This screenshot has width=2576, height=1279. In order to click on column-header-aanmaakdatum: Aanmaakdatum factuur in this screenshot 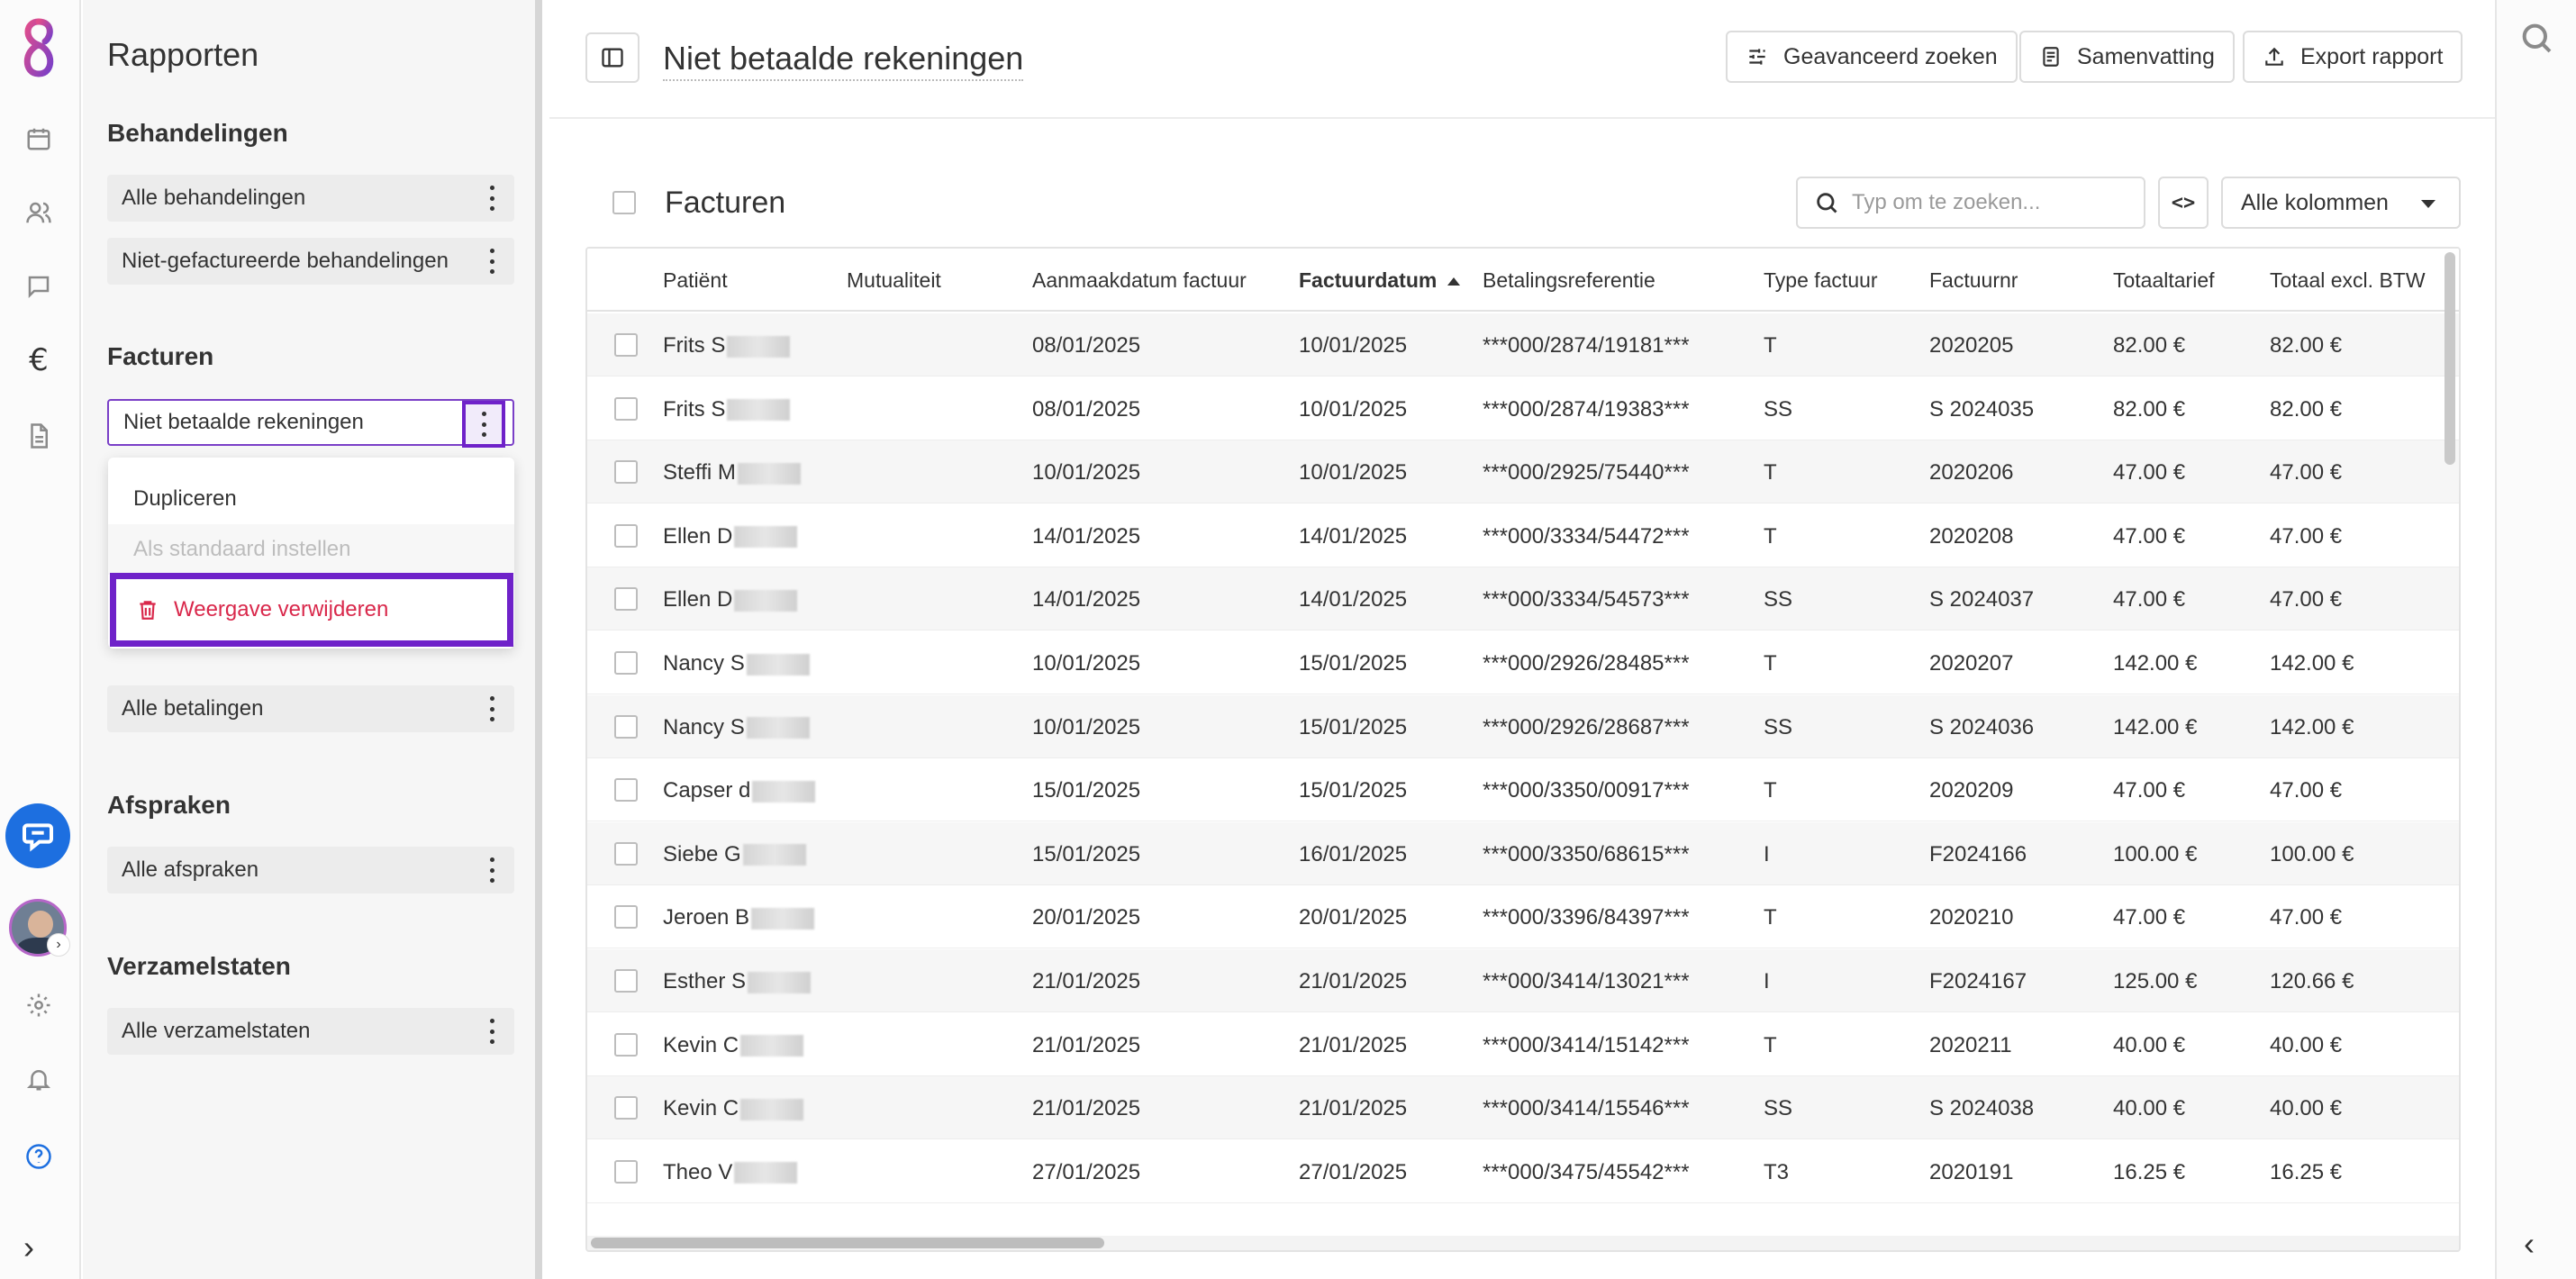, I will do `click(1139, 280)`.